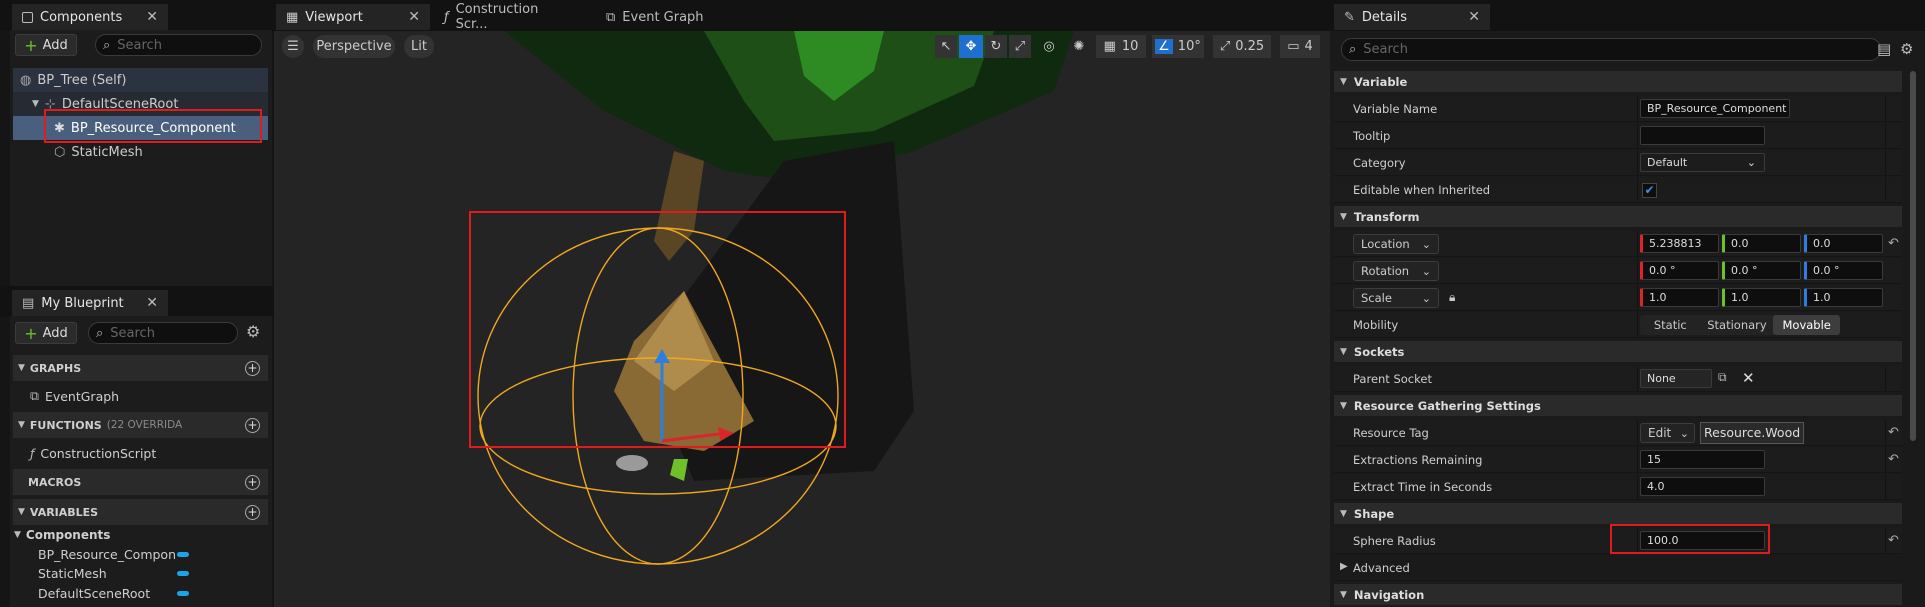 The width and height of the screenshot is (1925, 607). What do you see at coordinates (1722, 377) in the screenshot?
I see `browse-socket-icon: ⧉` at bounding box center [1722, 377].